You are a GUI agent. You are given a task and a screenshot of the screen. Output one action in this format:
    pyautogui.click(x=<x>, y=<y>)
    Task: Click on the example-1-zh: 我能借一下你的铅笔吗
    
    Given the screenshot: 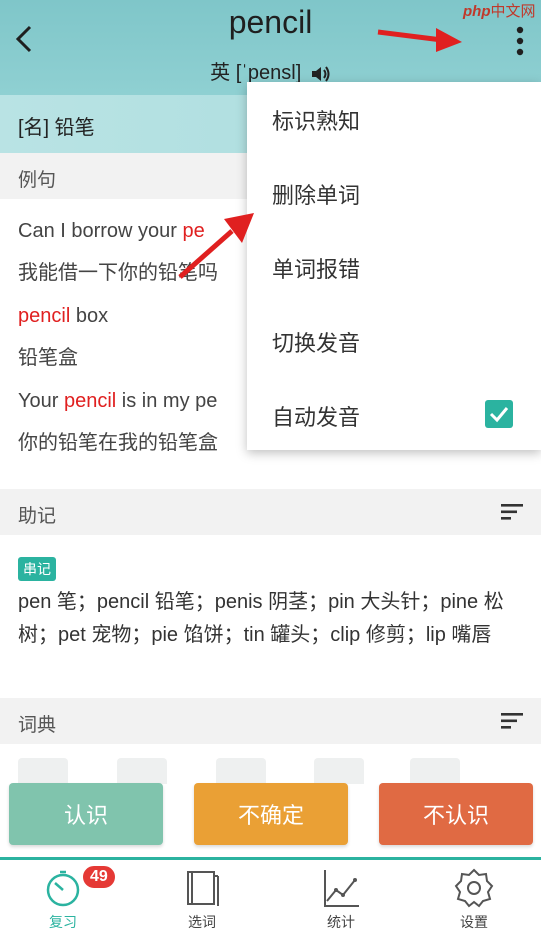 What is the action you would take?
    pyautogui.click(x=118, y=273)
    